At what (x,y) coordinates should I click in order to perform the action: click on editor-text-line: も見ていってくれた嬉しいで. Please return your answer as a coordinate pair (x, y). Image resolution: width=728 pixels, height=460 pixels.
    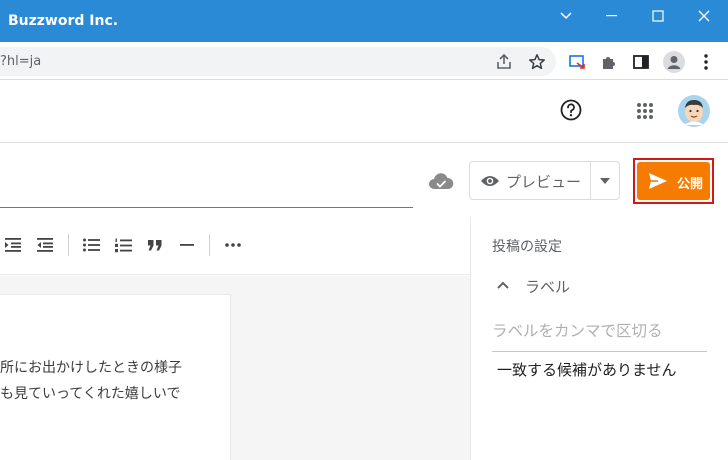
    Looking at the image, I should click on (90, 394).